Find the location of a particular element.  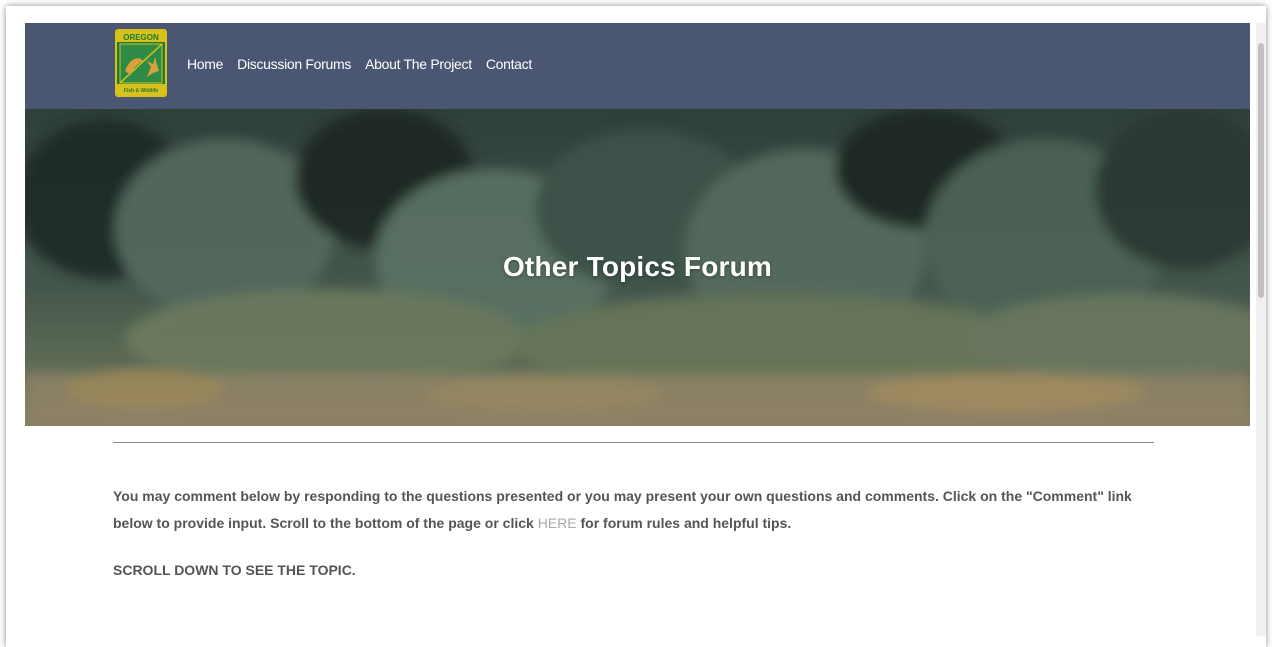

scroll-down-note: SCROLL DOWN TO SEE THE TOPIC. is located at coordinates (234, 570).